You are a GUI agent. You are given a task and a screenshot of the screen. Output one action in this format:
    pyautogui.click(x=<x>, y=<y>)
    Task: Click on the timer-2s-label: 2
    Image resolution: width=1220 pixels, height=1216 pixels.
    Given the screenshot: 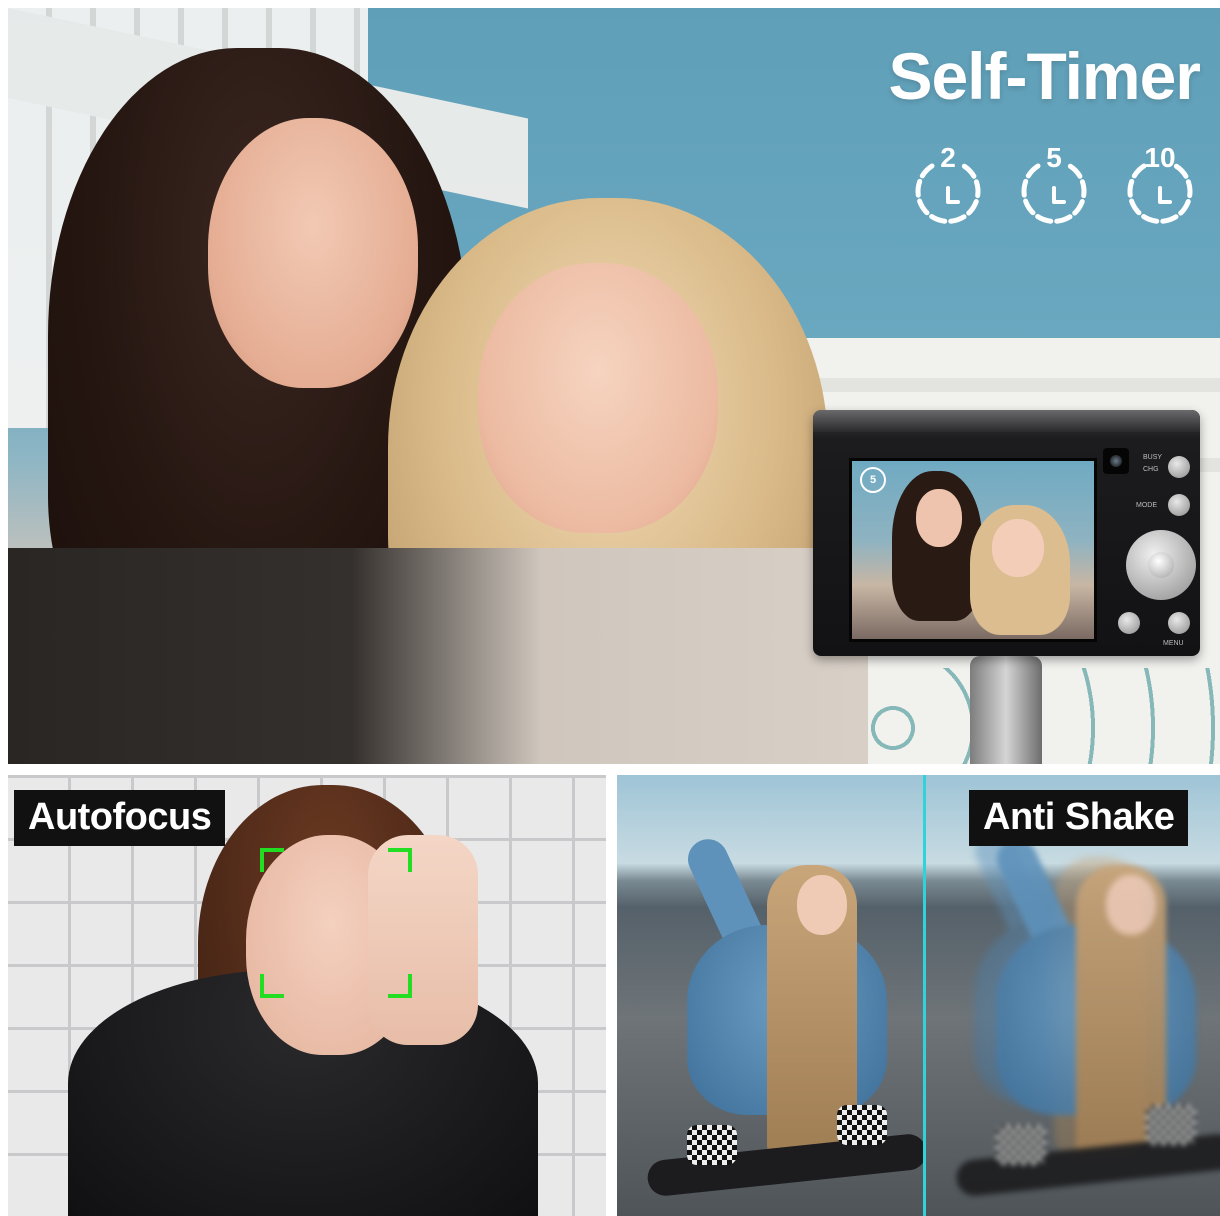 What is the action you would take?
    pyautogui.click(x=948, y=157)
    